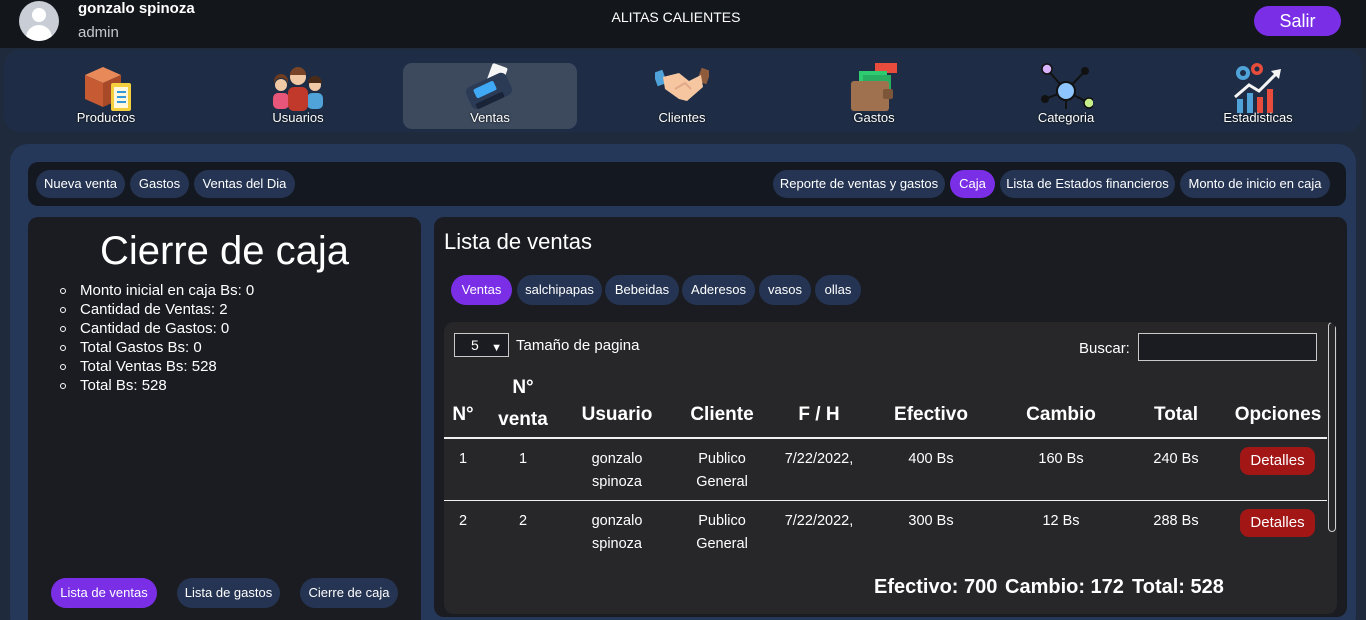 This screenshot has width=1366, height=620. What do you see at coordinates (617, 415) in the screenshot?
I see `col-header-usuario: Usuario` at bounding box center [617, 415].